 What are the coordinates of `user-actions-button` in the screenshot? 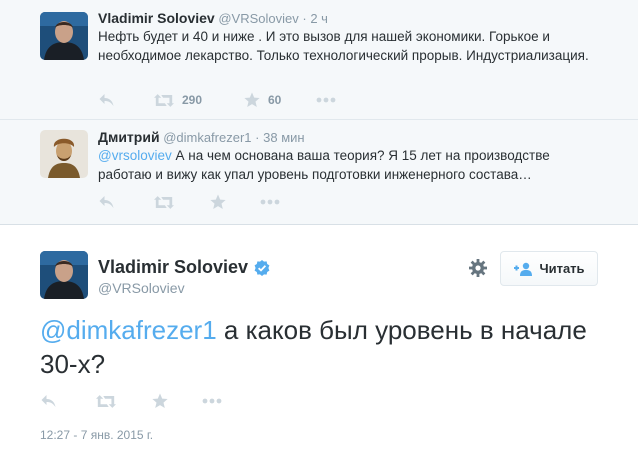 It's located at (478, 270).